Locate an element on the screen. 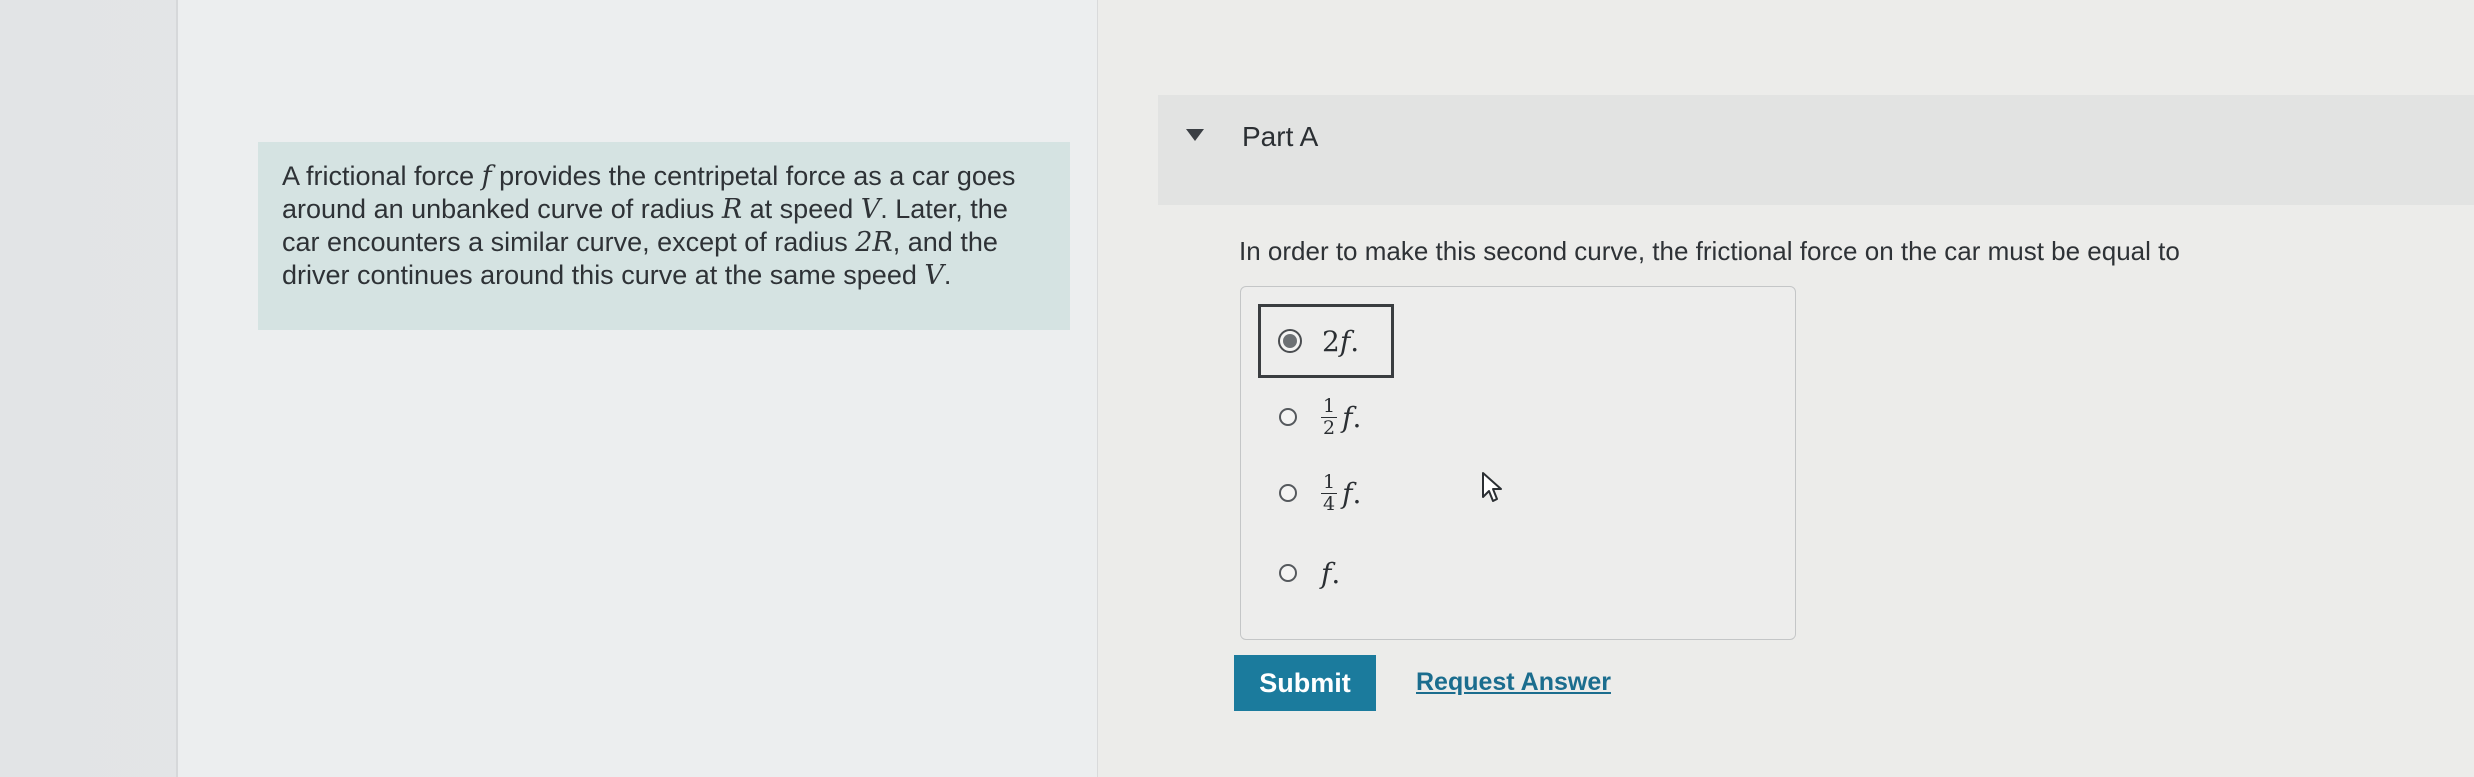  option-2f: 2f. is located at coordinates (1326, 341).